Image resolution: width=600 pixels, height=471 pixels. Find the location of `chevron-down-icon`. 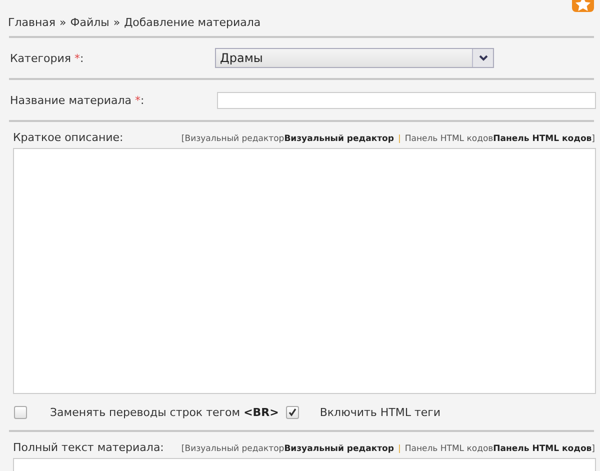

chevron-down-icon is located at coordinates (483, 58).